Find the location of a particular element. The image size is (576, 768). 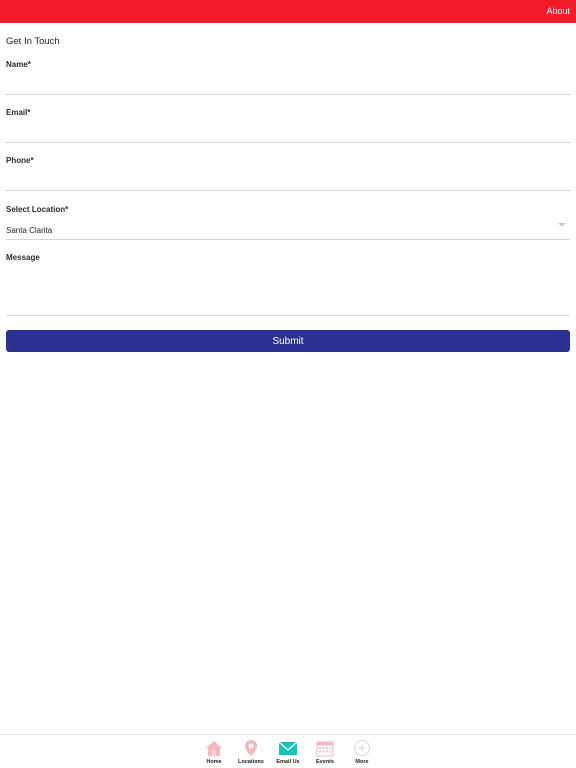

dropdown-caret-icon is located at coordinates (562, 225).